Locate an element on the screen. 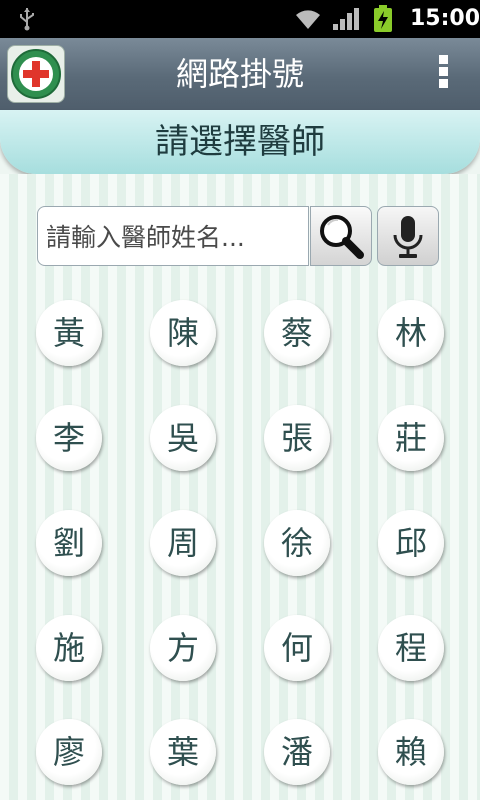 This screenshot has width=480, height=800. battery-charging-icon is located at coordinates (383, 18).